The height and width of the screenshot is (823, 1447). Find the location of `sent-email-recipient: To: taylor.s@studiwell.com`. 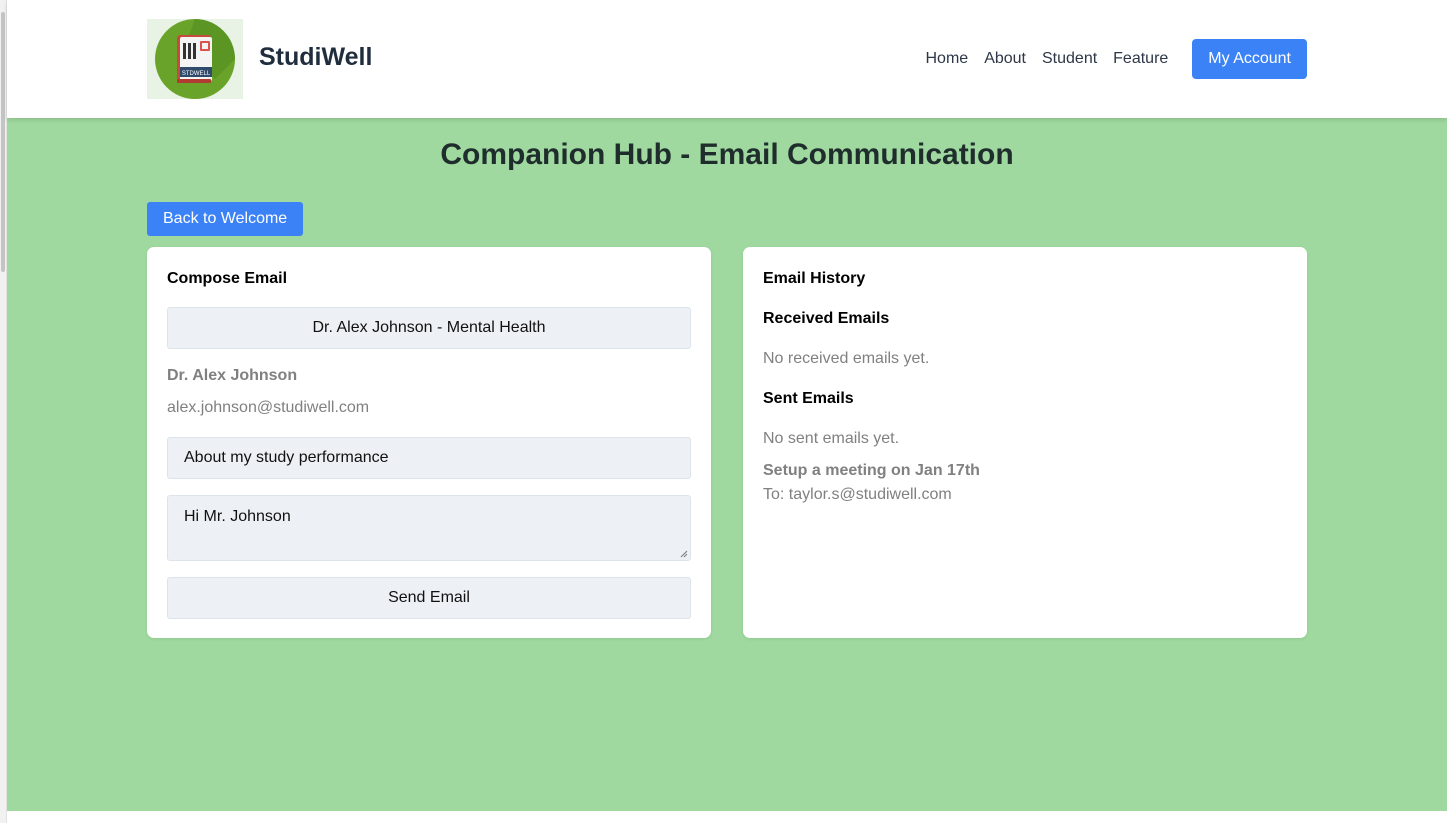

sent-email-recipient: To: taylor.s@studiwell.com is located at coordinates (857, 494).